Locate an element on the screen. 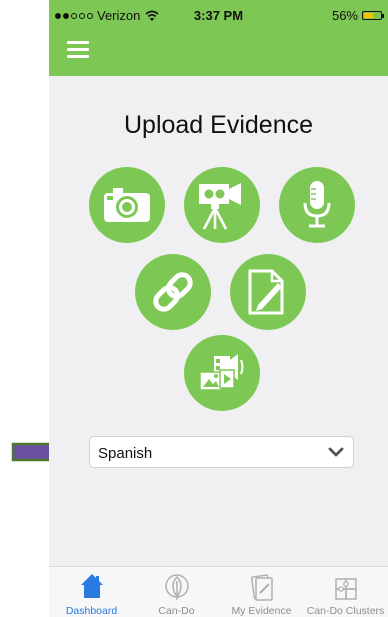 Image resolution: width=388 pixels, height=617 pixels. upload-document-button is located at coordinates (268, 292).